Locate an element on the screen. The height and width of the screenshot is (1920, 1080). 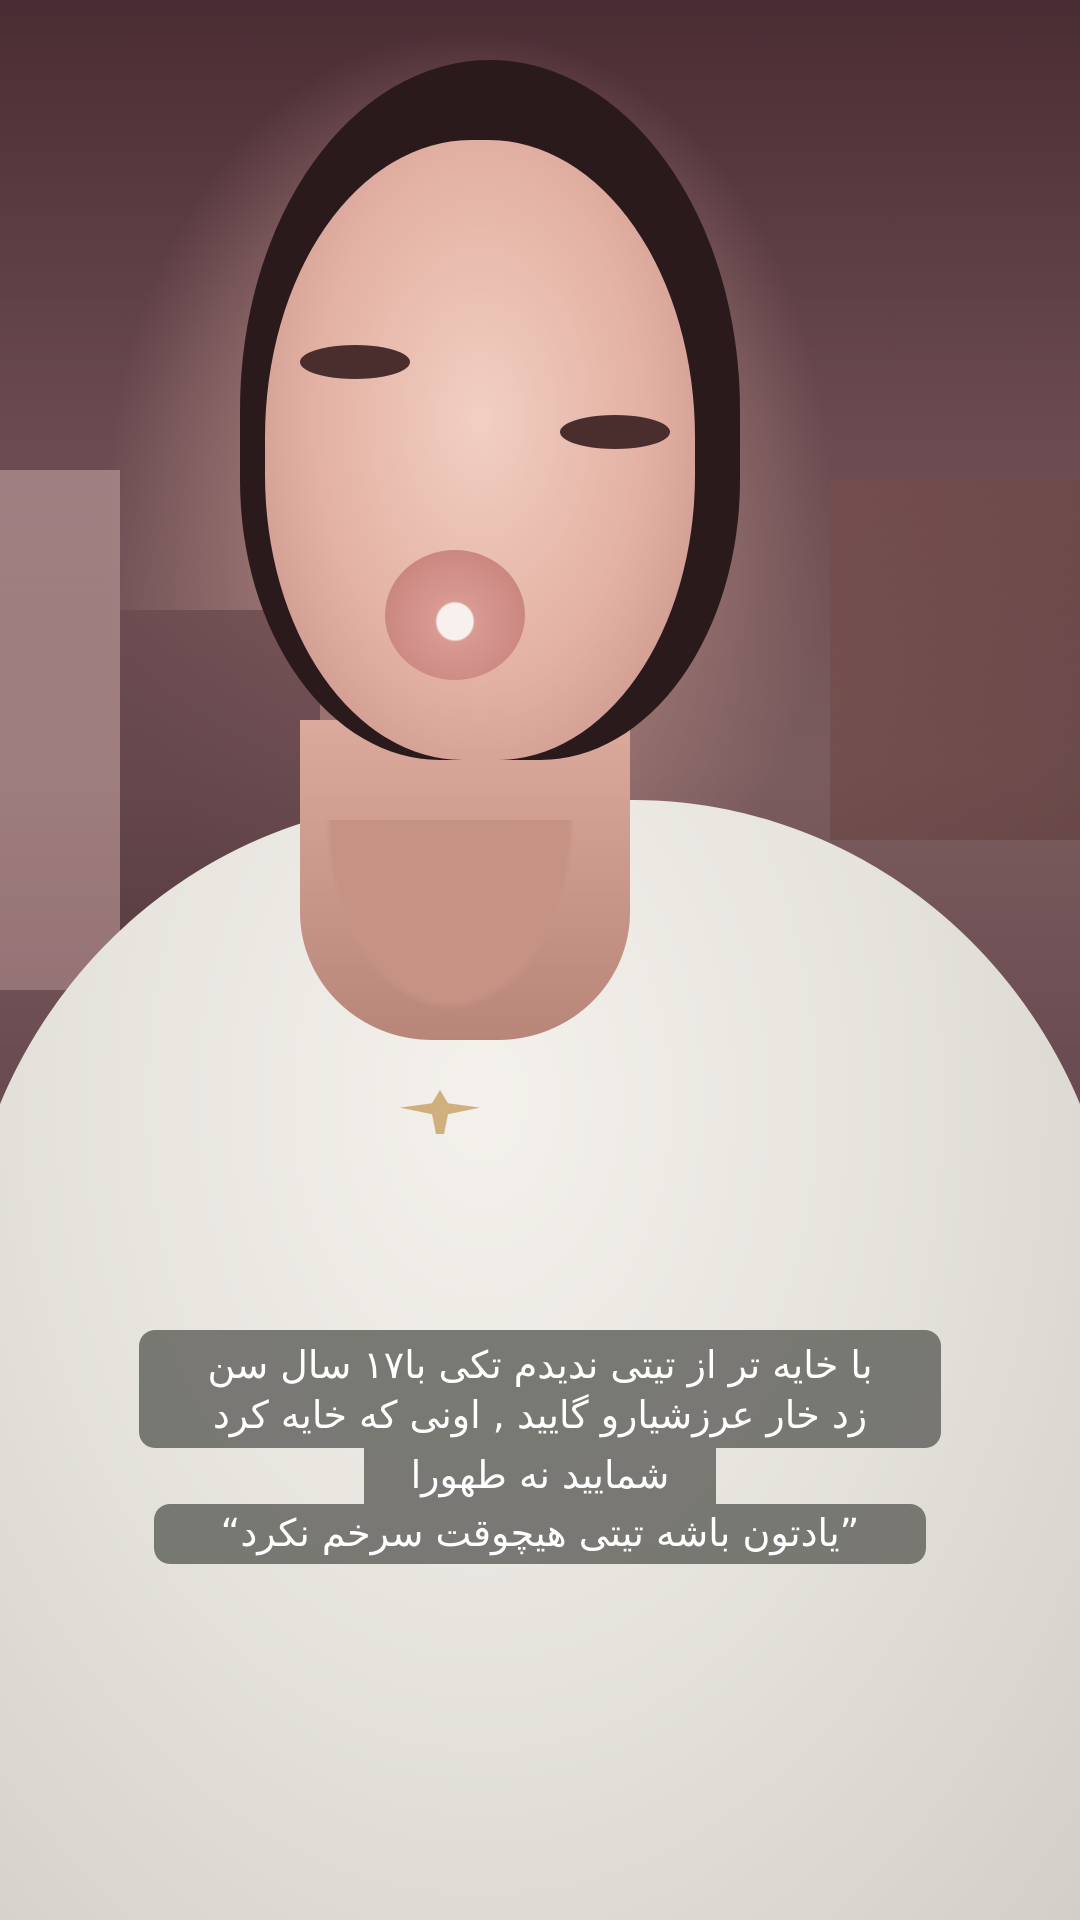
background-wall-decor is located at coordinates (955, 660).